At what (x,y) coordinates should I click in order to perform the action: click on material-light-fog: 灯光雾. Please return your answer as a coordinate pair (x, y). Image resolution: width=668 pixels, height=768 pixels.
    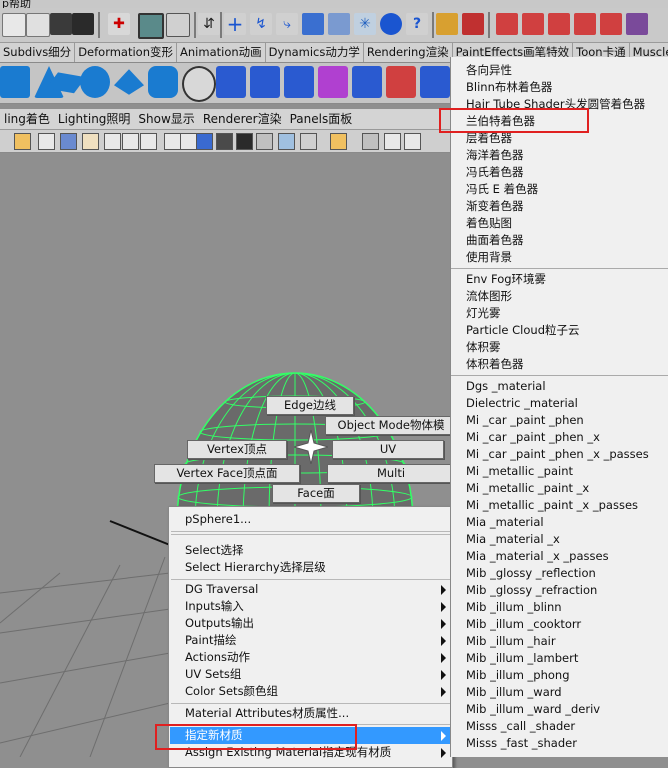
    Looking at the image, I should click on (483, 313).